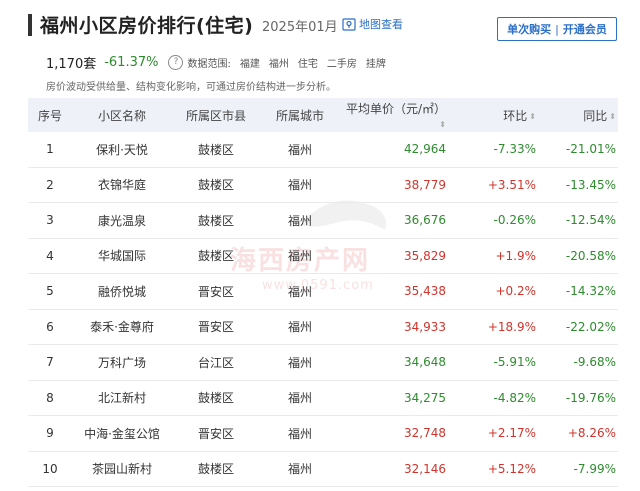 This screenshot has width=640, height=491. What do you see at coordinates (215, 115) in the screenshot?
I see `col-header-district: 所属区市县` at bounding box center [215, 115].